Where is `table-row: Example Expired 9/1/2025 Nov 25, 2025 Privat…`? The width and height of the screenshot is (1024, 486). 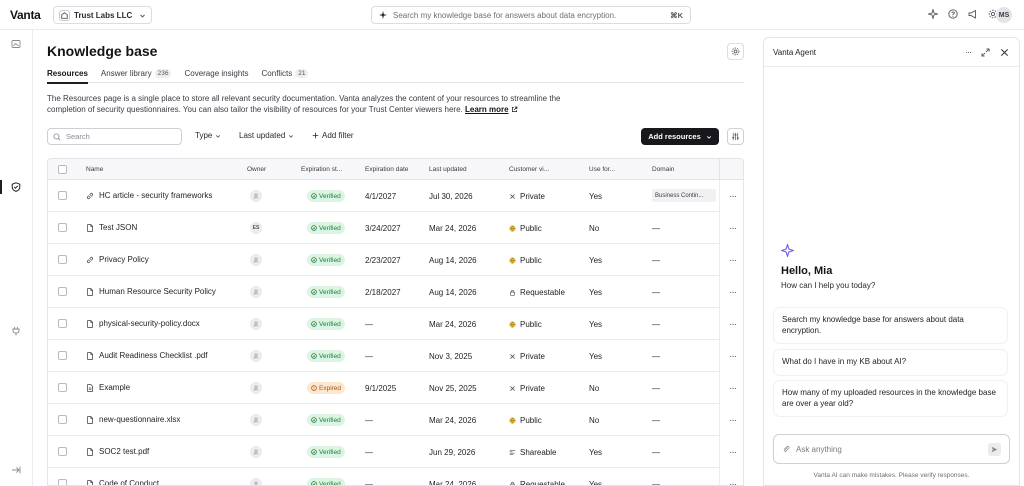
table-row: Example Expired 9/1/2025 Nov 25, 2025 Privat… is located at coordinates (395, 388).